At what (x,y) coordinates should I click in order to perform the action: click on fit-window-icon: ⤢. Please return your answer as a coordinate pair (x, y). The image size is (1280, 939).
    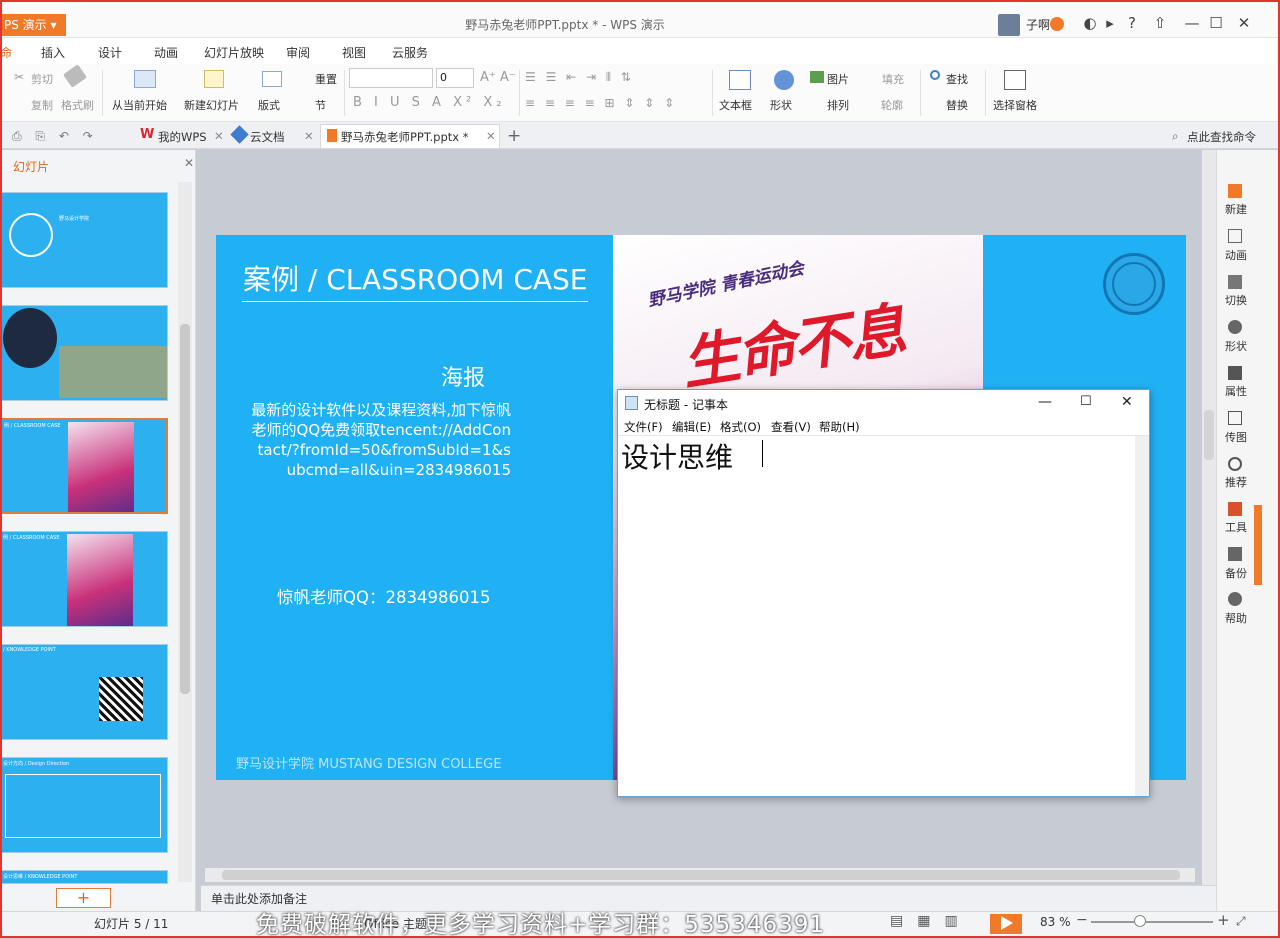
    Looking at the image, I should click on (1241, 921).